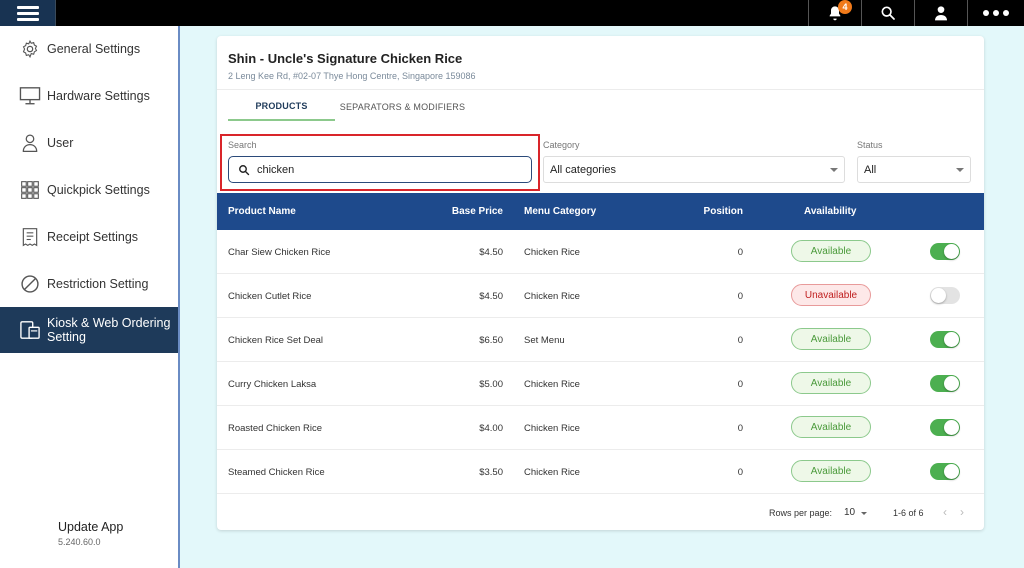 The height and width of the screenshot is (568, 1024). I want to click on search-icon, so click(888, 13).